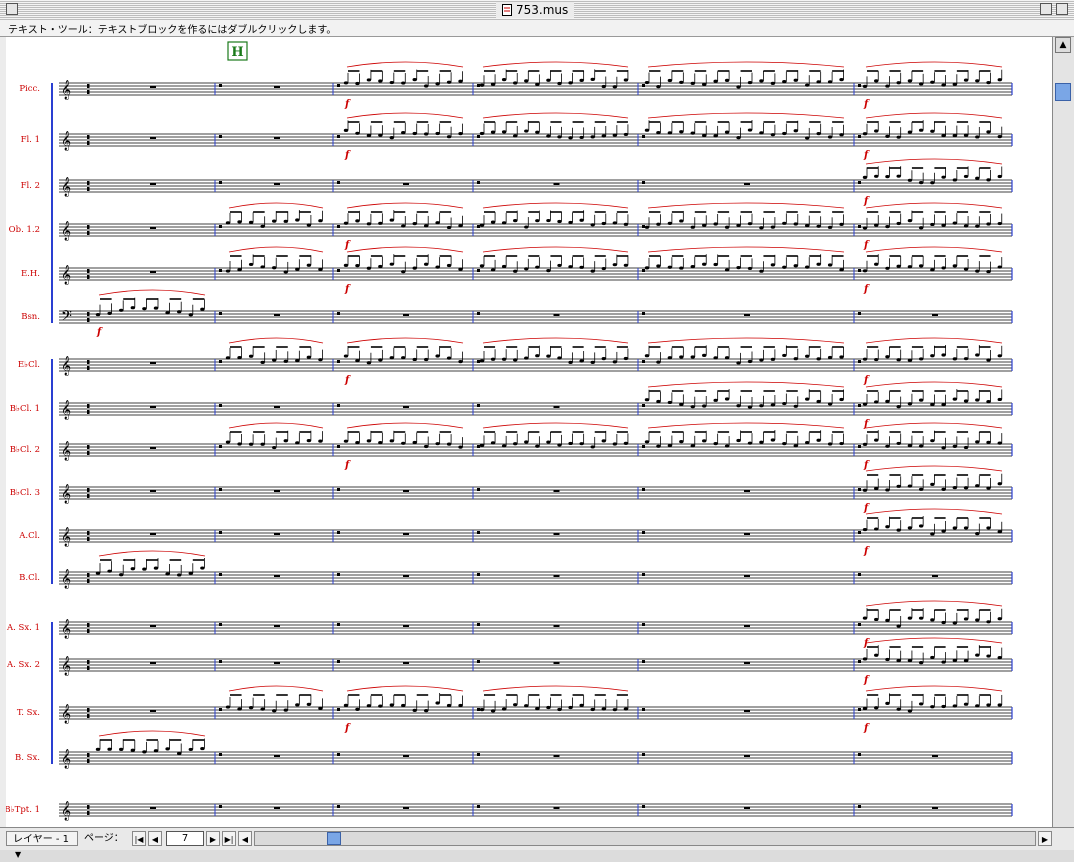 This screenshot has width=1074, height=862. Describe the element at coordinates (229, 838) in the screenshot. I see `last-page-button: ▶|` at that location.